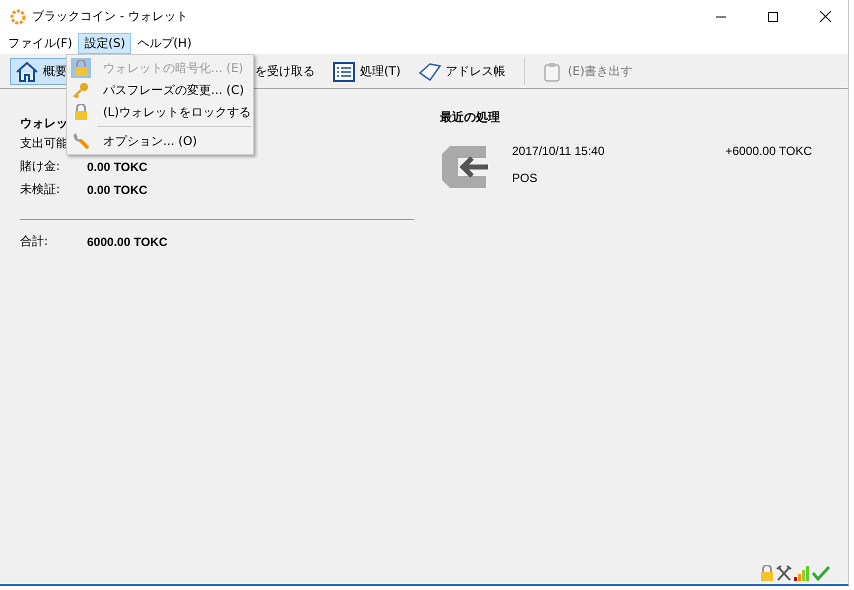 The height and width of the screenshot is (590, 854). I want to click on home-icon, so click(27, 72).